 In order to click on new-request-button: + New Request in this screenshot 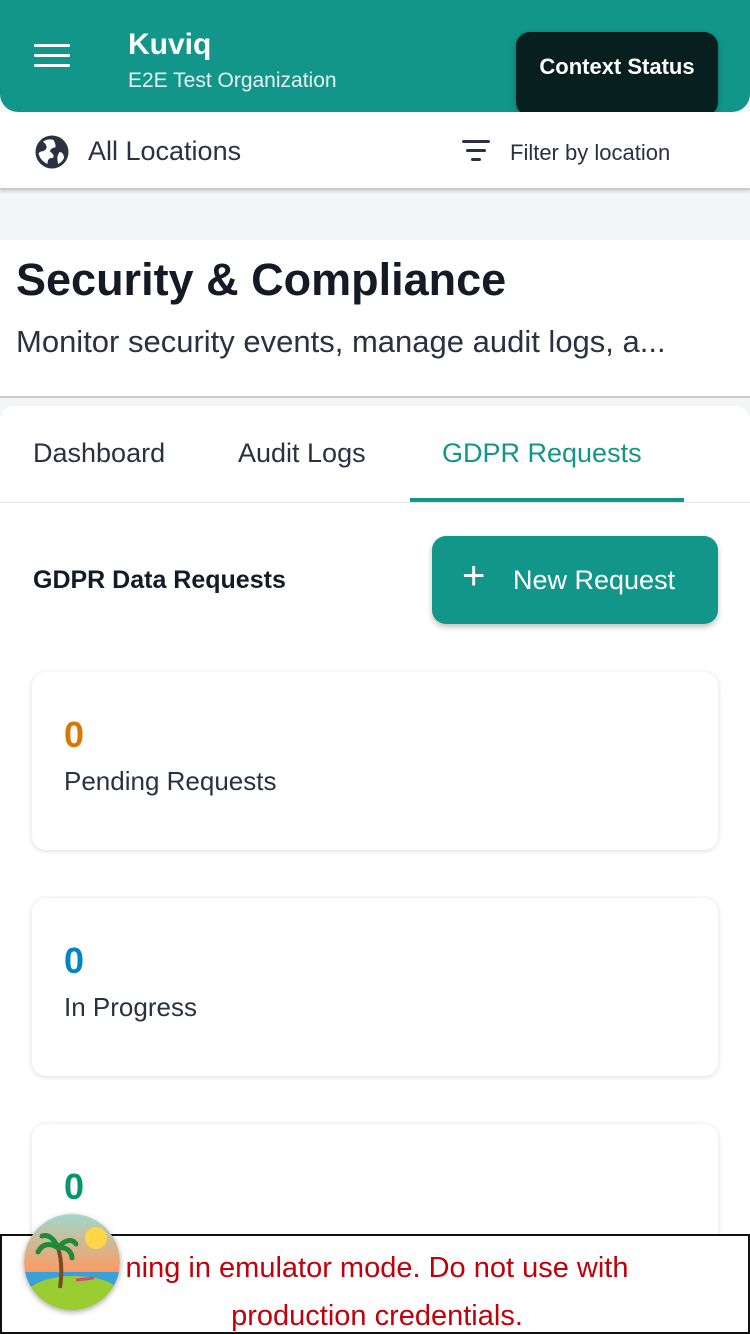, I will do `click(575, 580)`.